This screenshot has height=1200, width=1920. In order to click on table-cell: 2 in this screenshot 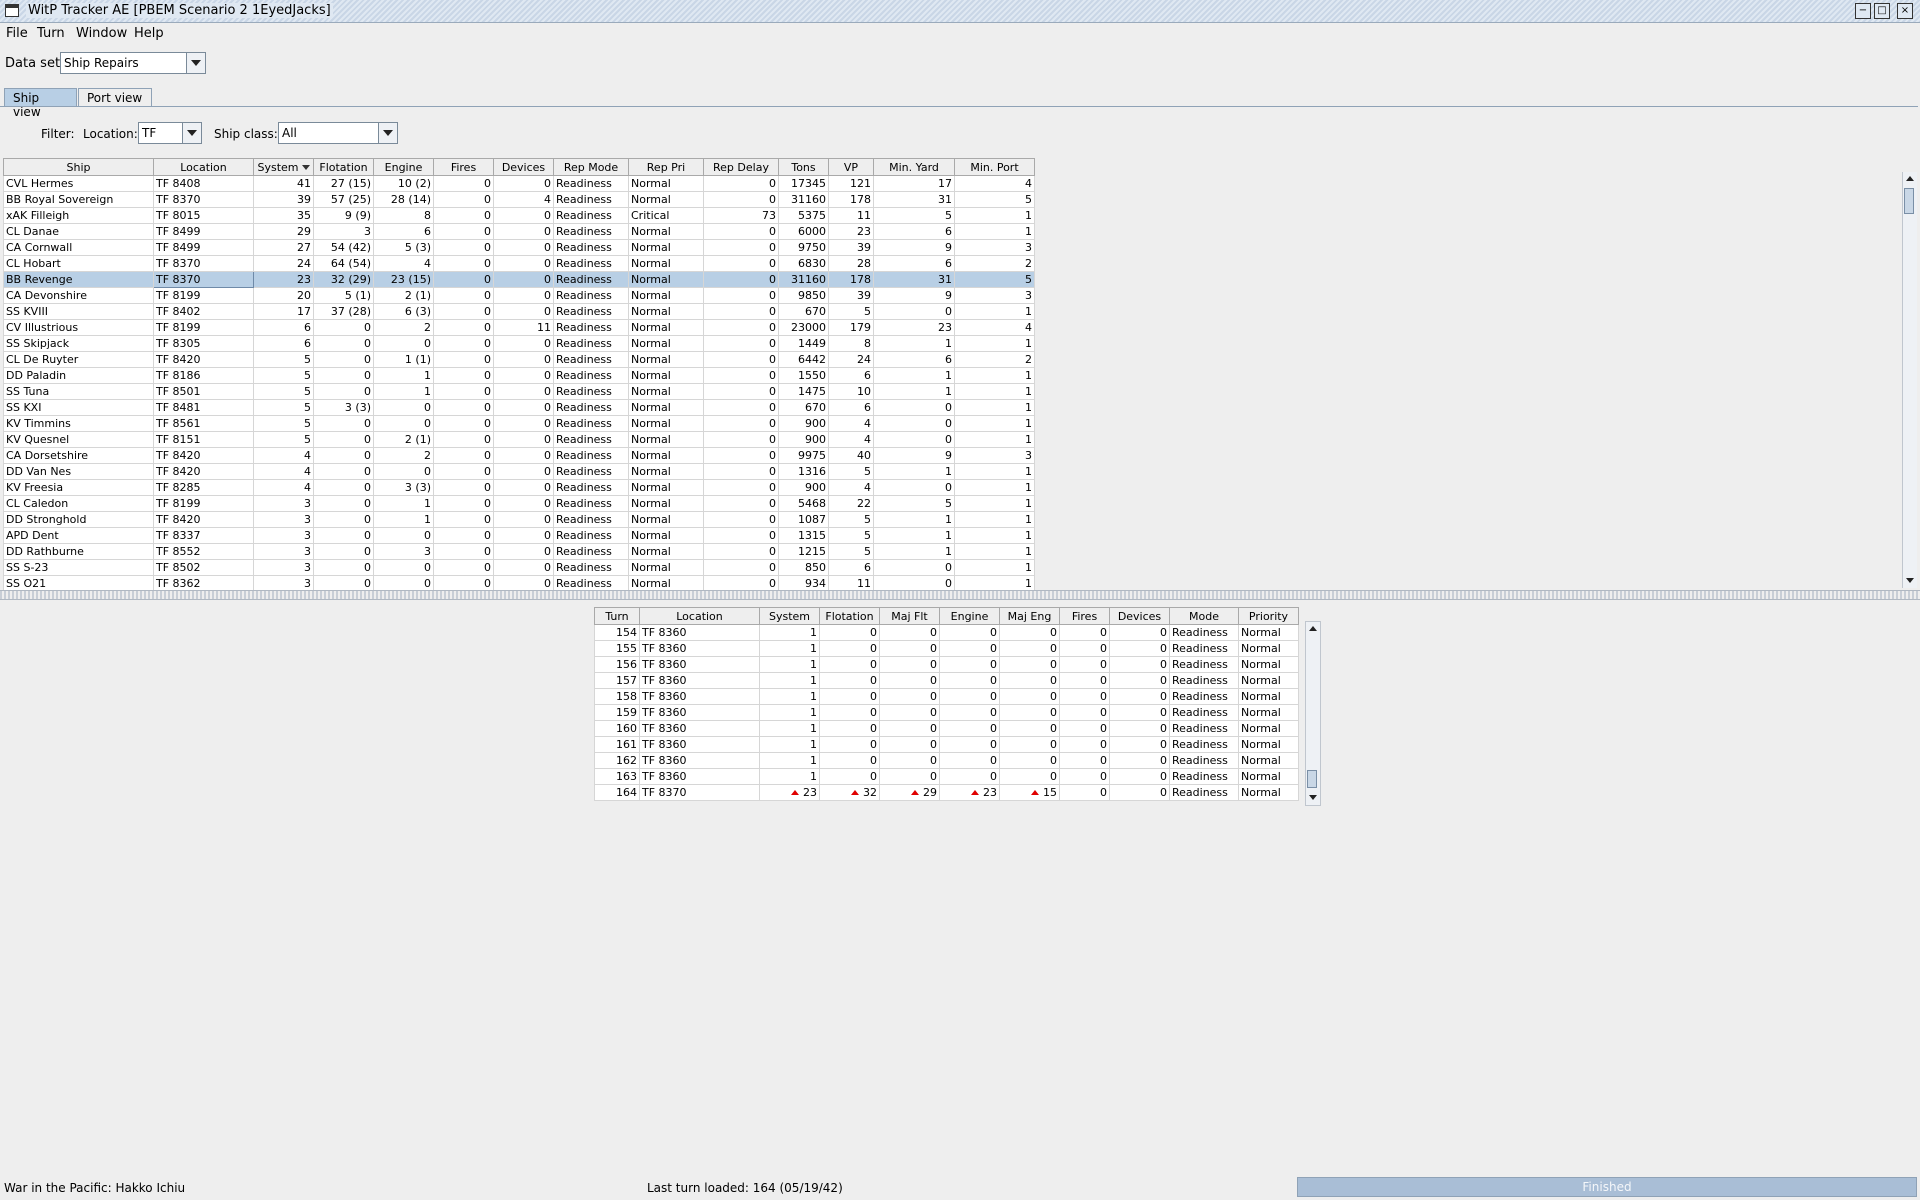, I will do `click(994, 263)`.